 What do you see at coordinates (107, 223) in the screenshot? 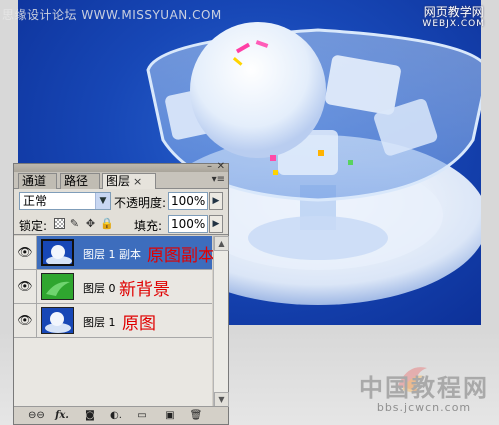
I see `lock-icon: 🔒` at bounding box center [107, 223].